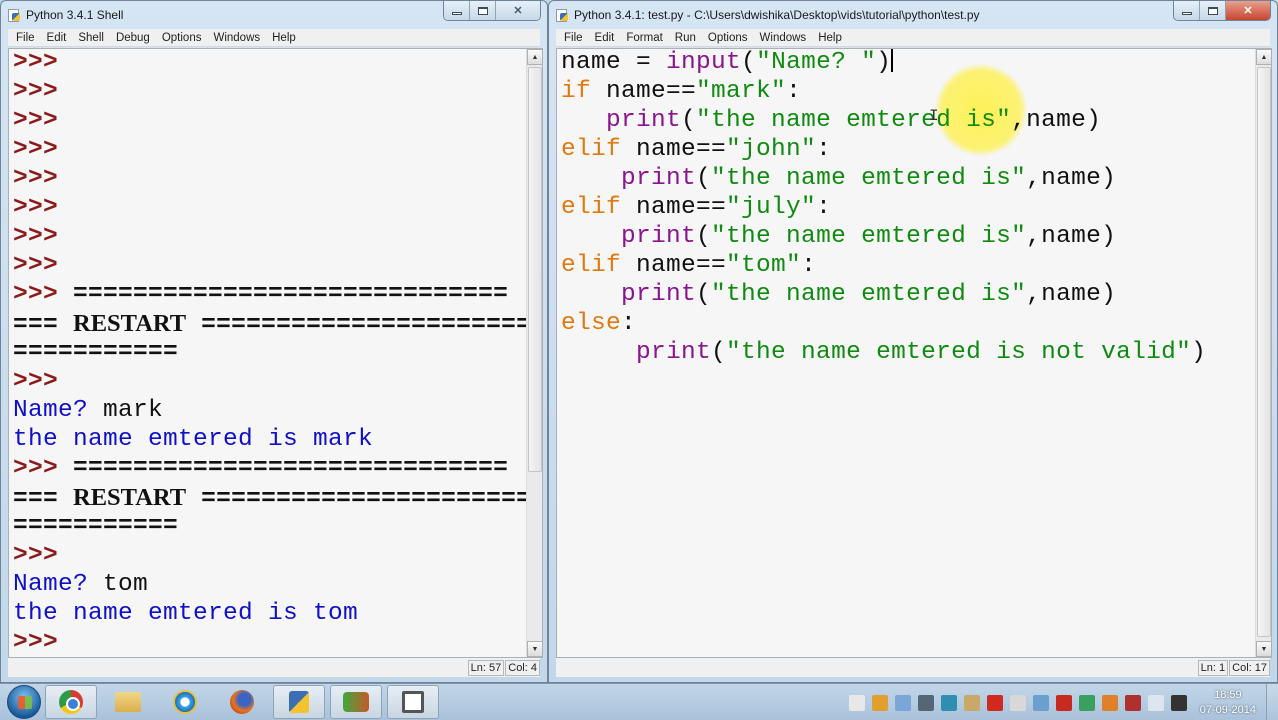  I want to click on update-tray-icon, so click(1086, 702).